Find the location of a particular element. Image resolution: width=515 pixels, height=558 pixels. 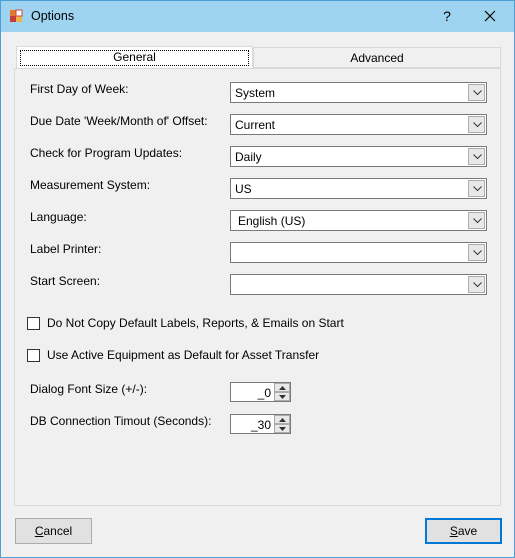

first-day-of-week-select: System is located at coordinates (358, 92).